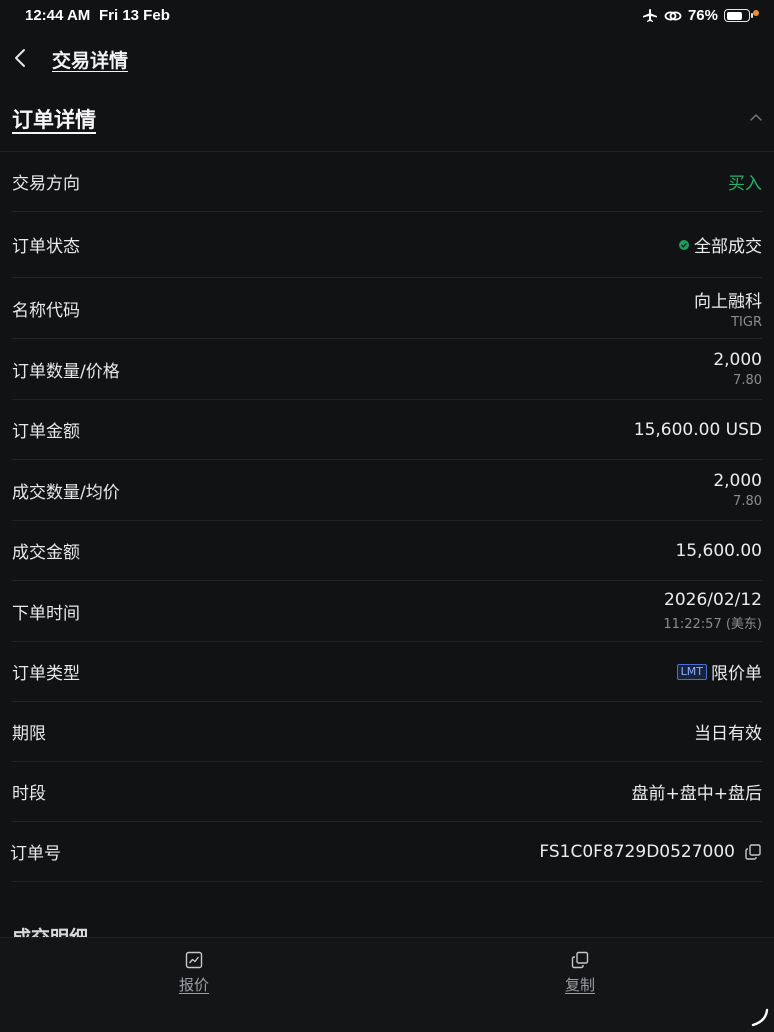 The image size is (774, 1032). I want to click on battery-icon, so click(738, 15).